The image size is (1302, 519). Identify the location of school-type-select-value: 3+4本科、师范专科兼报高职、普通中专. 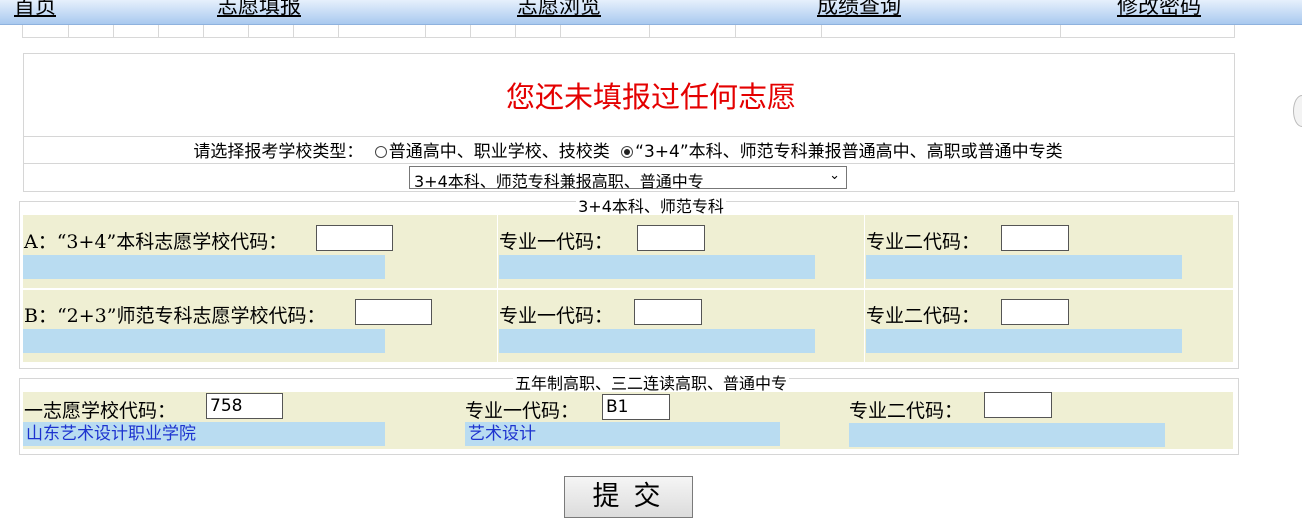
(559, 181).